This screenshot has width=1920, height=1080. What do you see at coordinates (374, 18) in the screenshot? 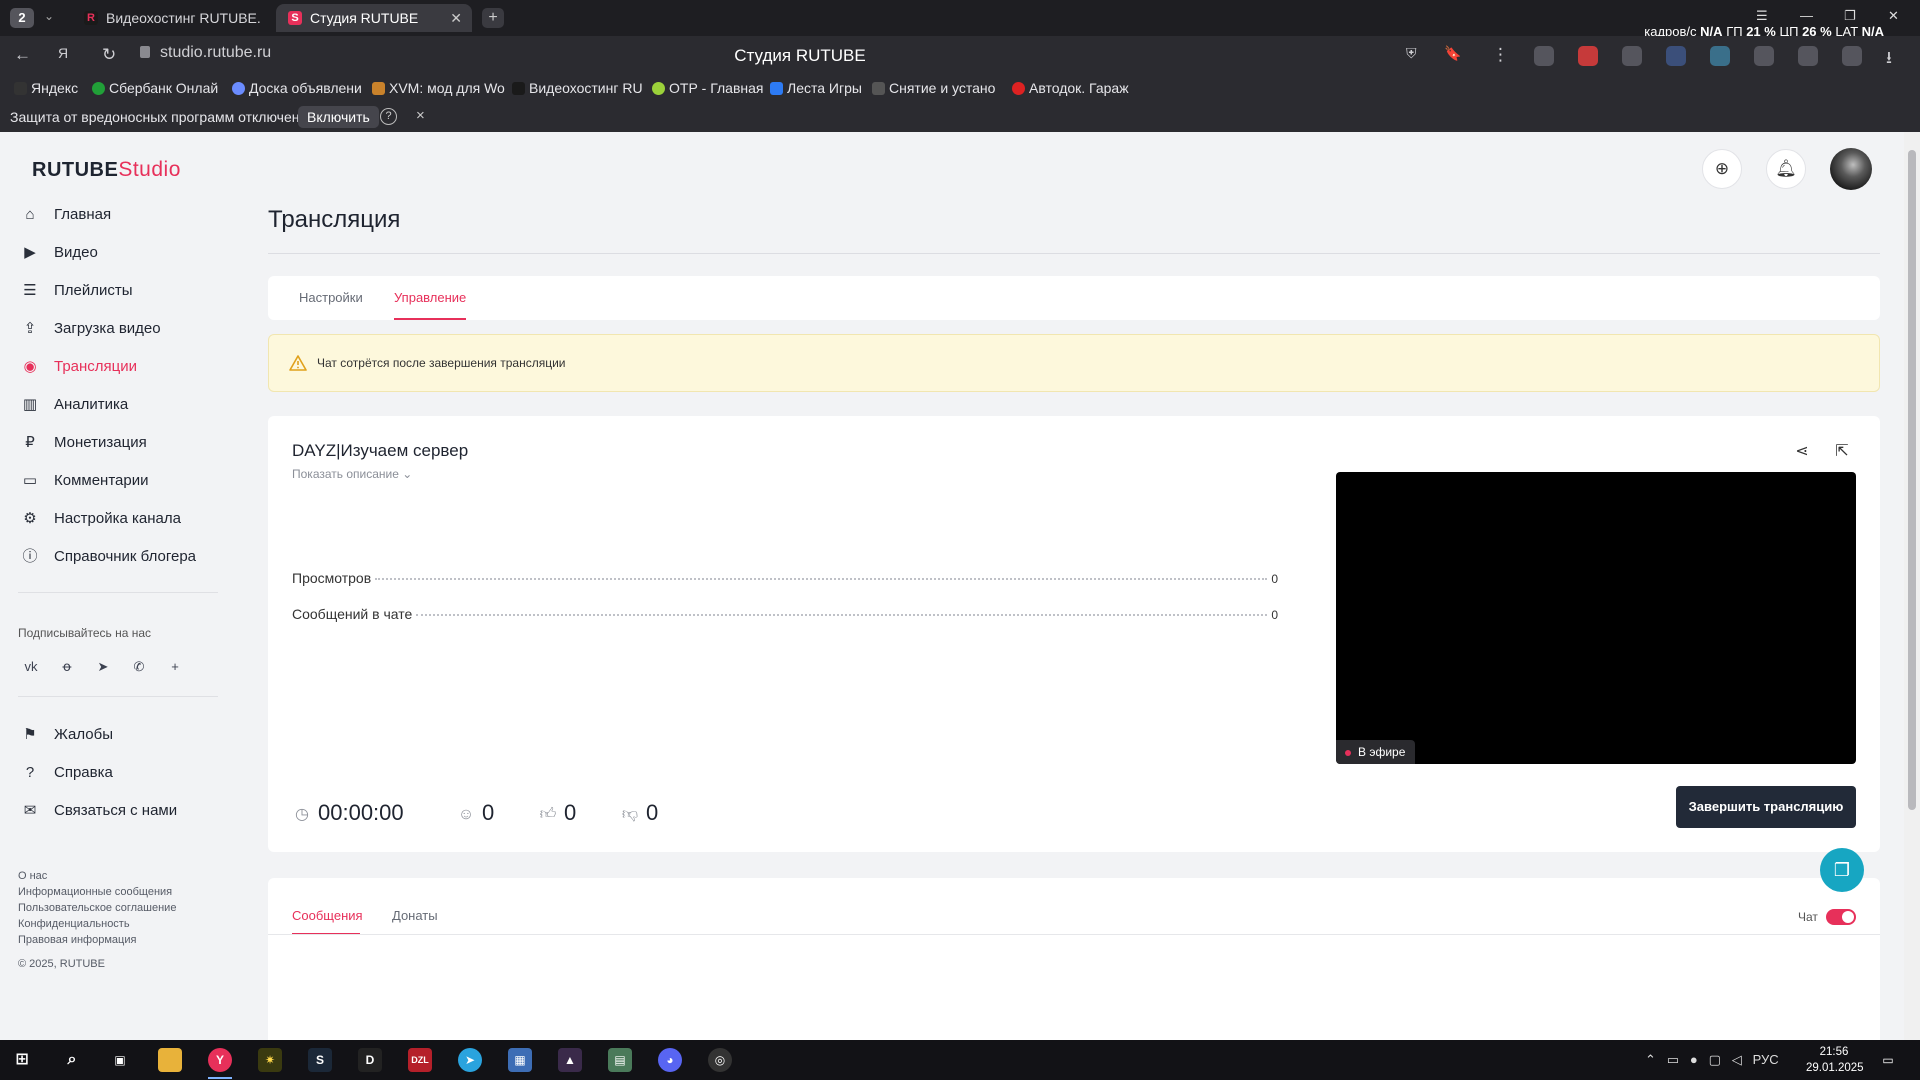
I see `tab-studio: S Студия RUTUBE ✕` at bounding box center [374, 18].